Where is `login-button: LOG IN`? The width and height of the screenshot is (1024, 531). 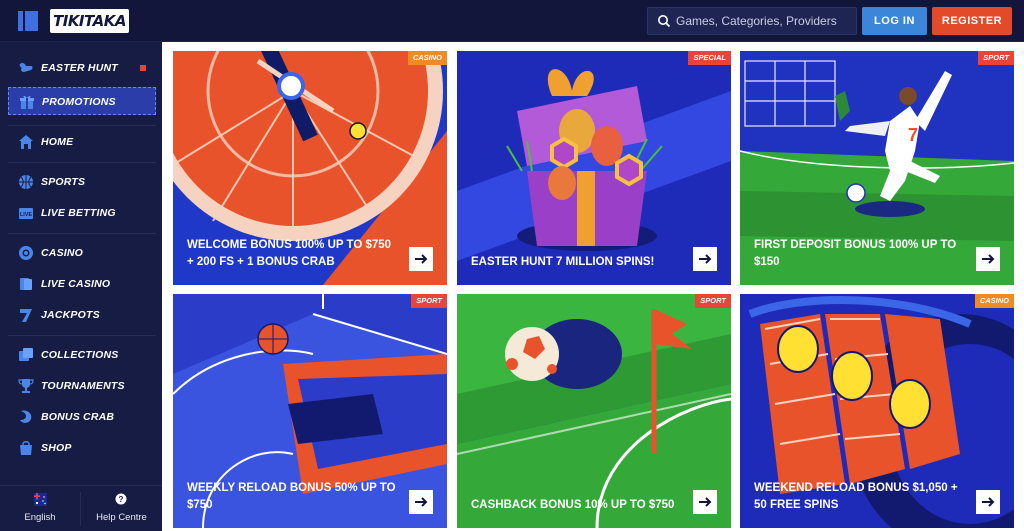
login-button: LOG IN is located at coordinates (894, 21).